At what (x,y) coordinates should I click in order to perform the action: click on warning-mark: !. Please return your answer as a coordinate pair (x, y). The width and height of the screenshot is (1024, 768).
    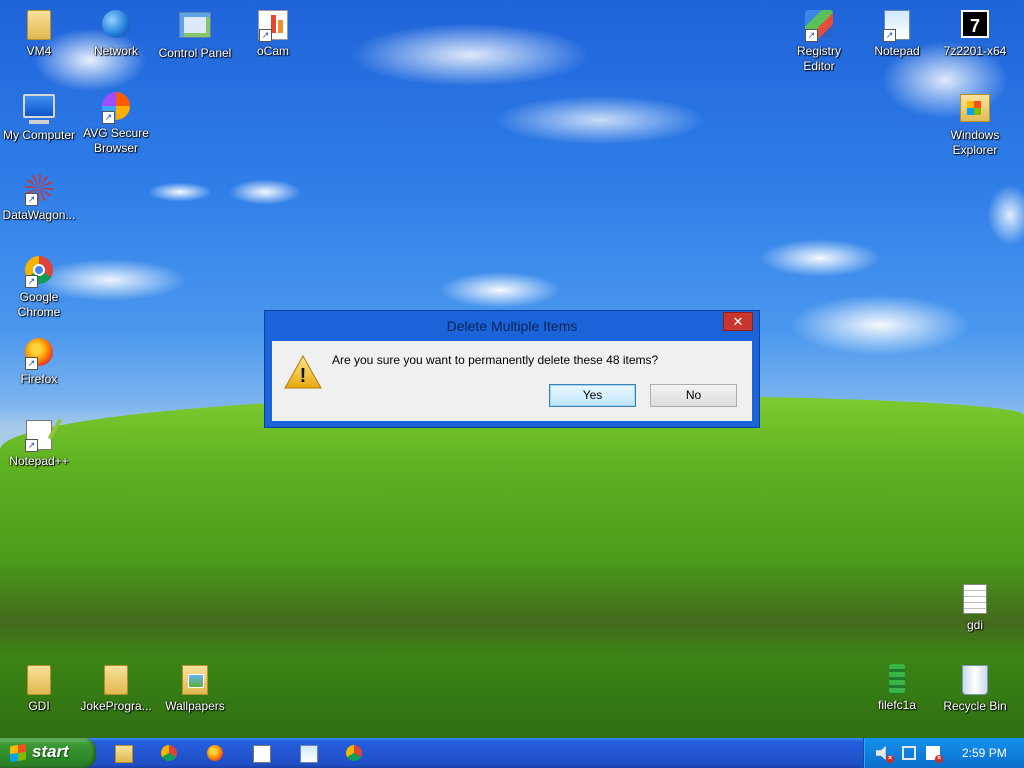
    Looking at the image, I should click on (303, 376).